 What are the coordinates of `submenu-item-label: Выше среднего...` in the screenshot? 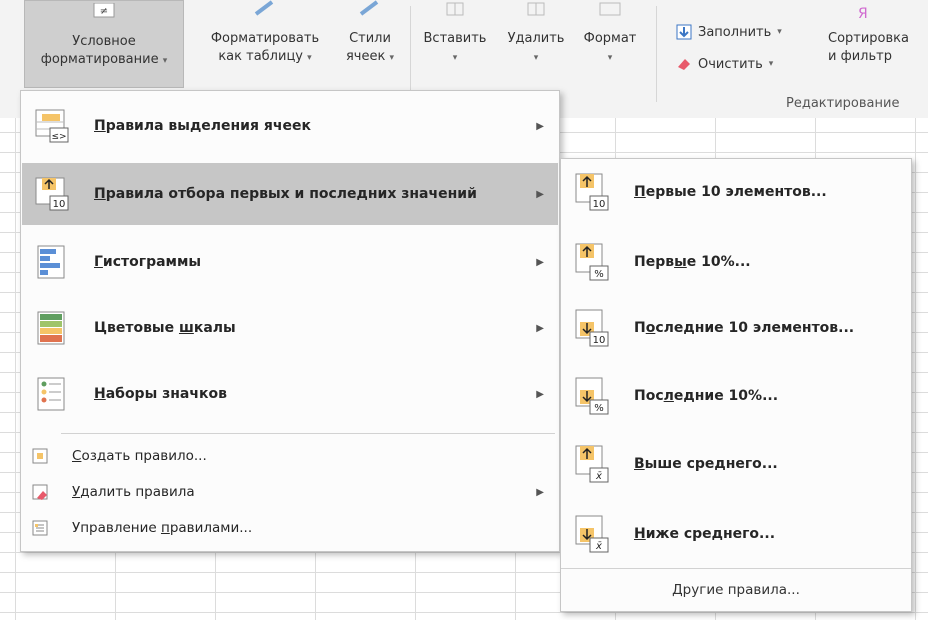 It's located at (706, 464).